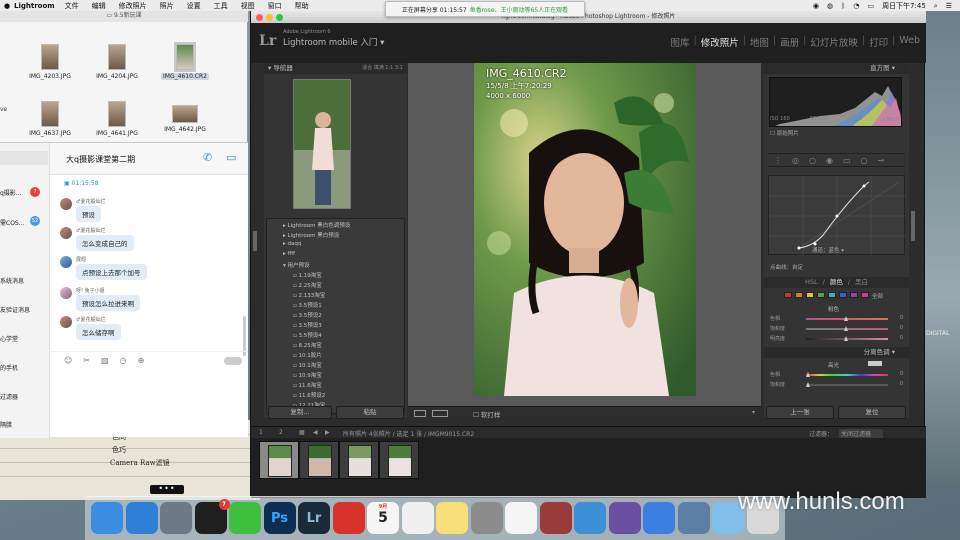  I want to click on baidu-cloud-icon, so click(659, 518).